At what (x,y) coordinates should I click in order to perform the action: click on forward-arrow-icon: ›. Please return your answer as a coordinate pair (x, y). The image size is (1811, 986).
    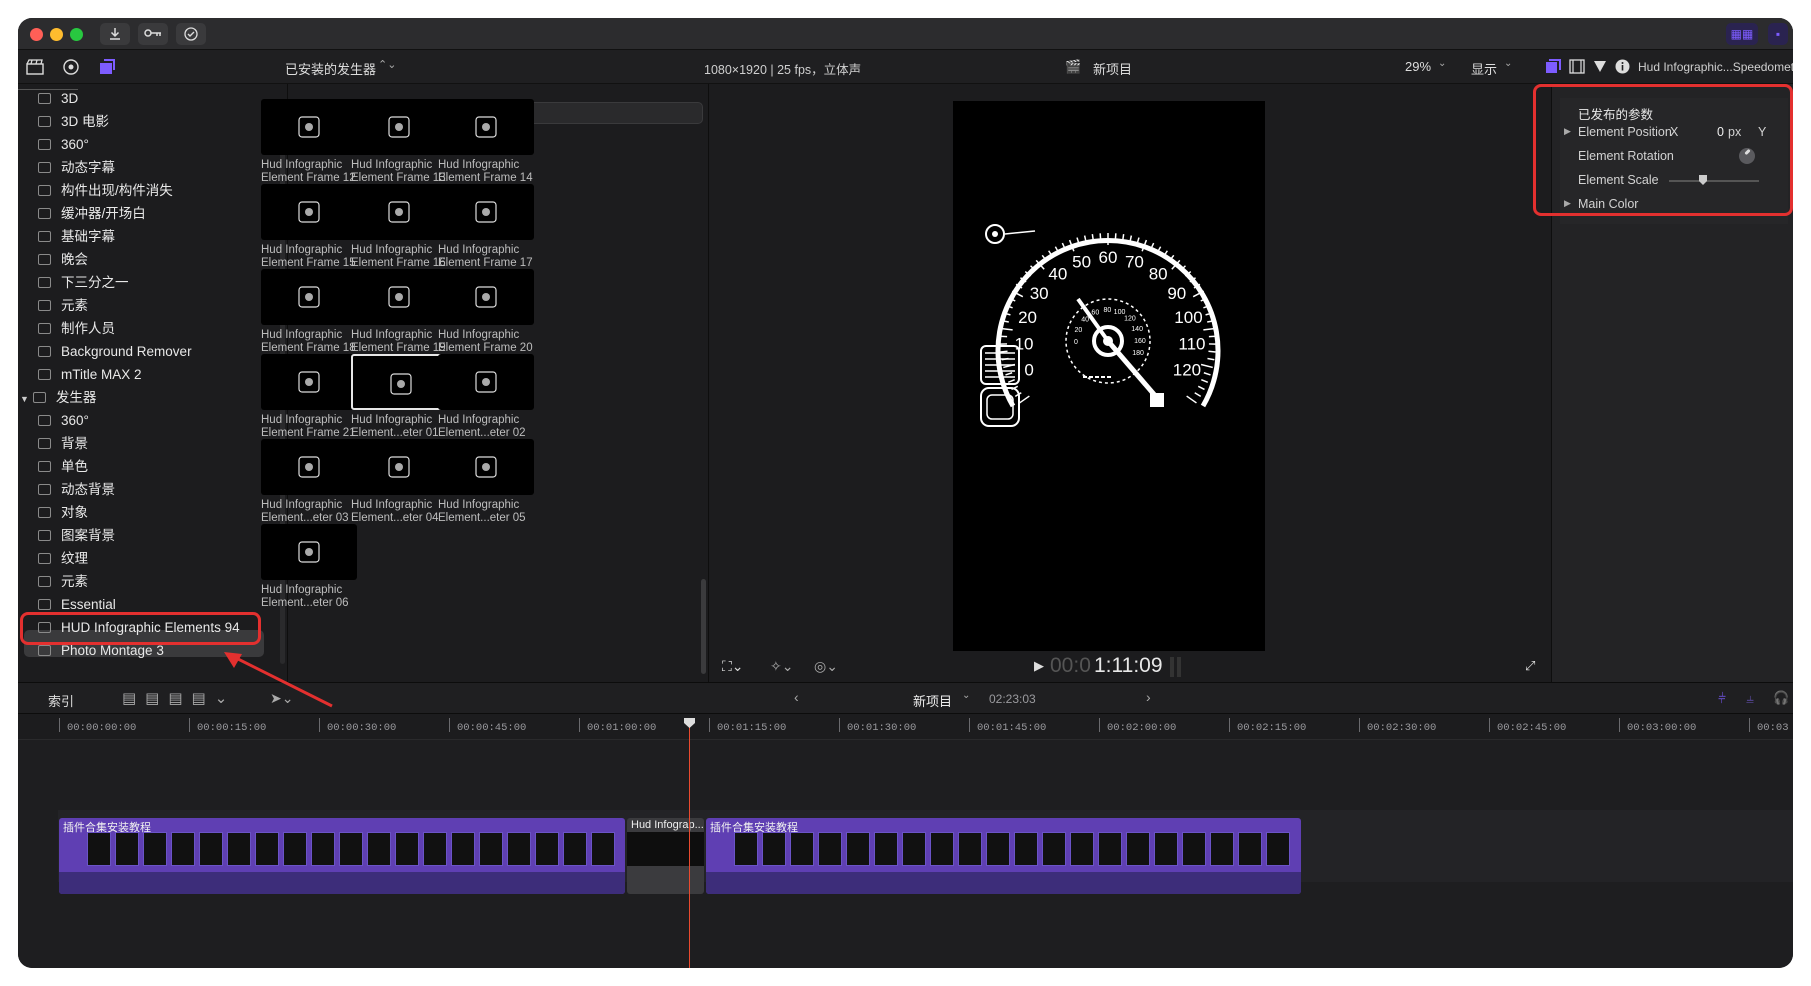
    Looking at the image, I should click on (1148, 697).